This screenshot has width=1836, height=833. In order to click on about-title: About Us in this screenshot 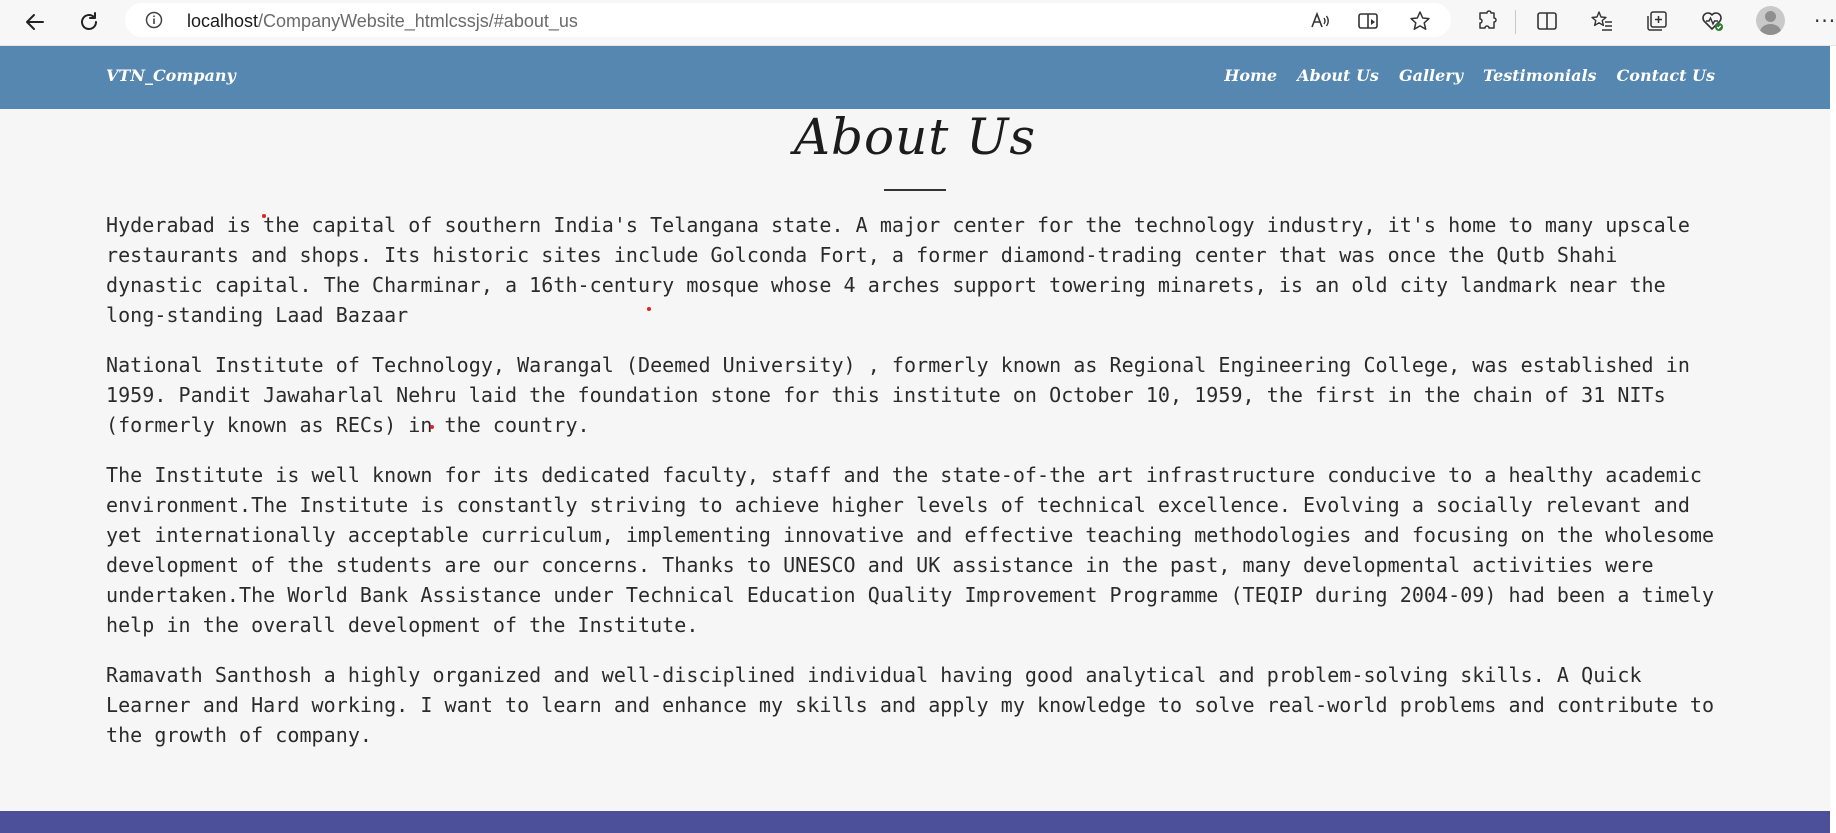, I will do `click(915, 137)`.